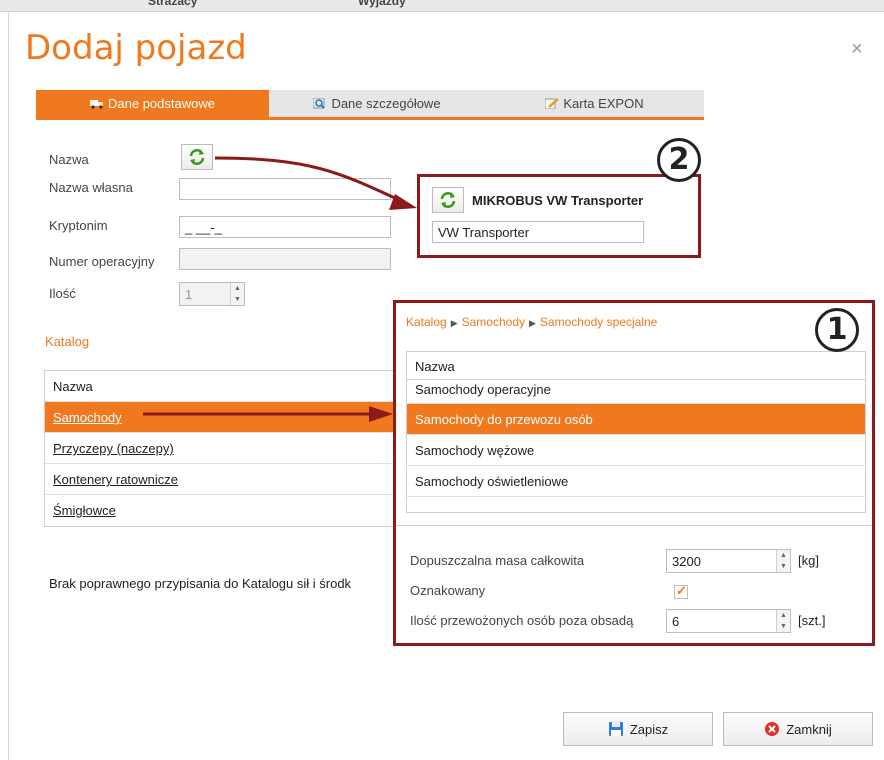 The height and width of the screenshot is (760, 884). I want to click on mass-spin: ▲ ▼, so click(783, 561).